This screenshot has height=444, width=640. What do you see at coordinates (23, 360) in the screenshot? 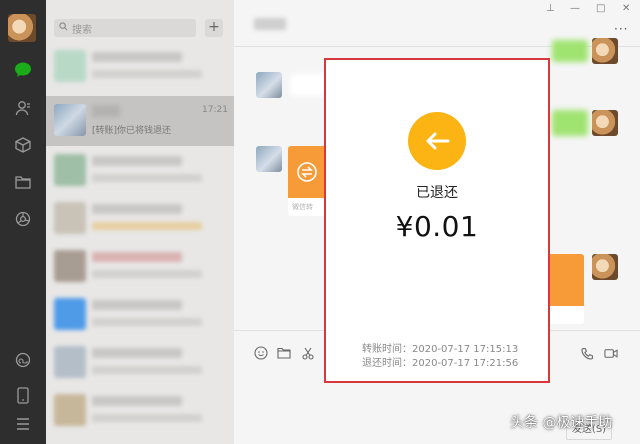
I see `mini-programs-icon` at bounding box center [23, 360].